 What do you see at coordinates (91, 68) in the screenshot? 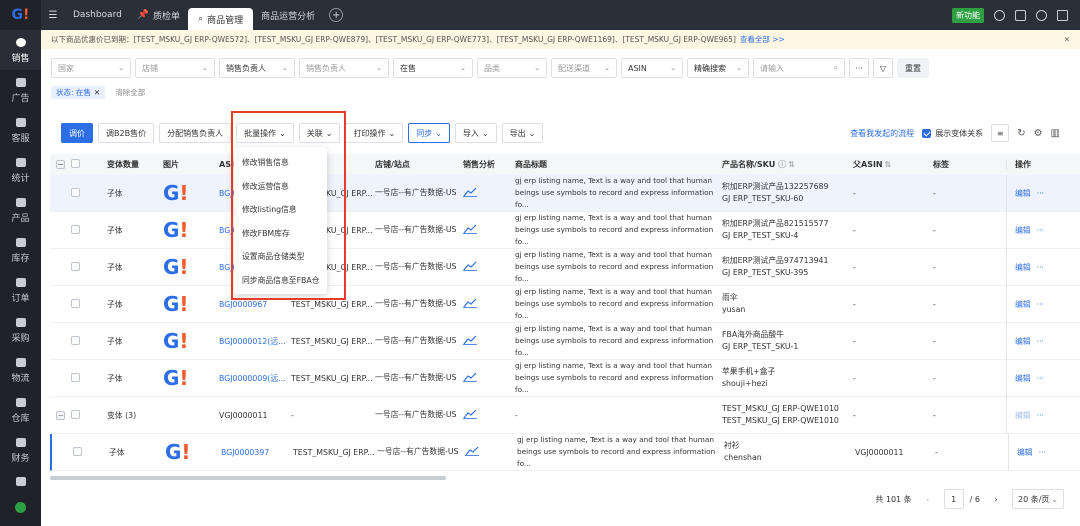
I see `country-select: 国家 ⌄` at bounding box center [91, 68].